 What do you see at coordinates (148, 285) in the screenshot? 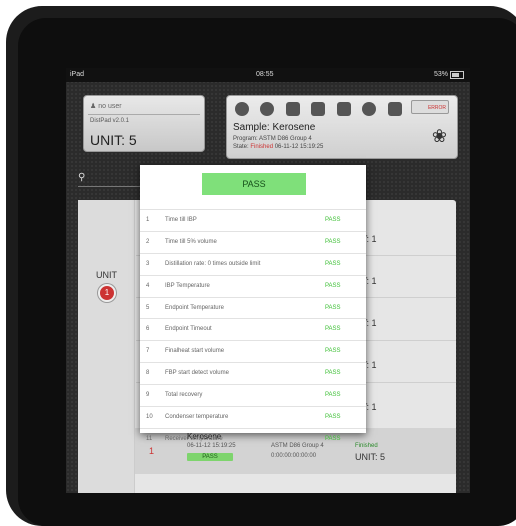
I see `test-number: 4` at bounding box center [148, 285].